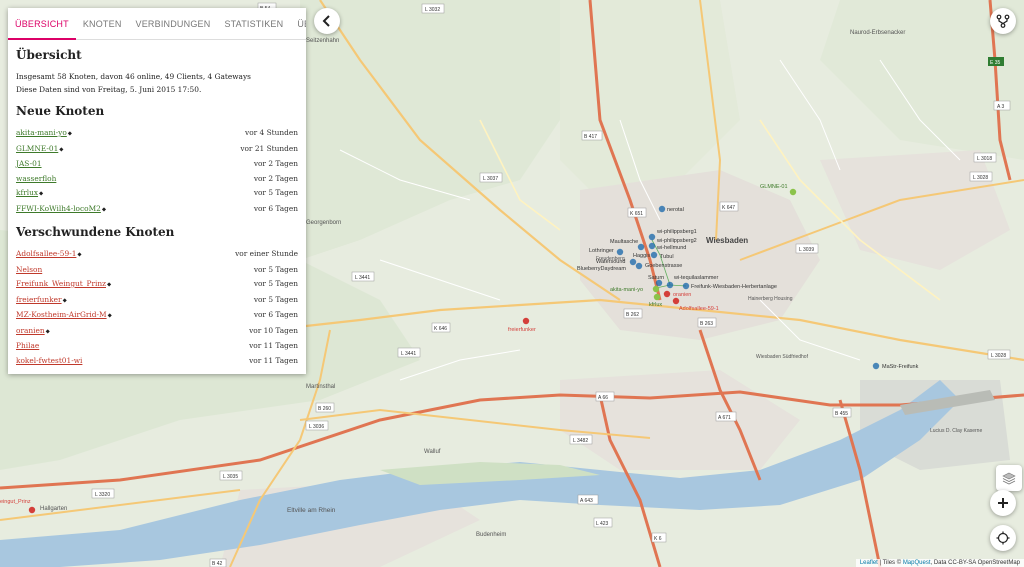  Describe the element at coordinates (173, 24) in the screenshot. I see `tab-links: Verbindungen` at that location.